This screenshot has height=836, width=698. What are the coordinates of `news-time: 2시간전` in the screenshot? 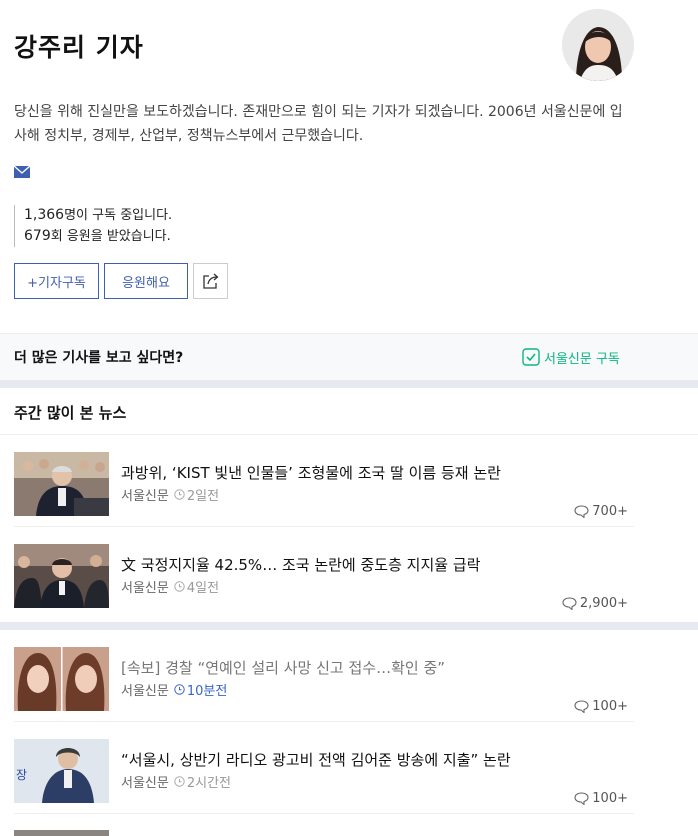 It's located at (202, 781).